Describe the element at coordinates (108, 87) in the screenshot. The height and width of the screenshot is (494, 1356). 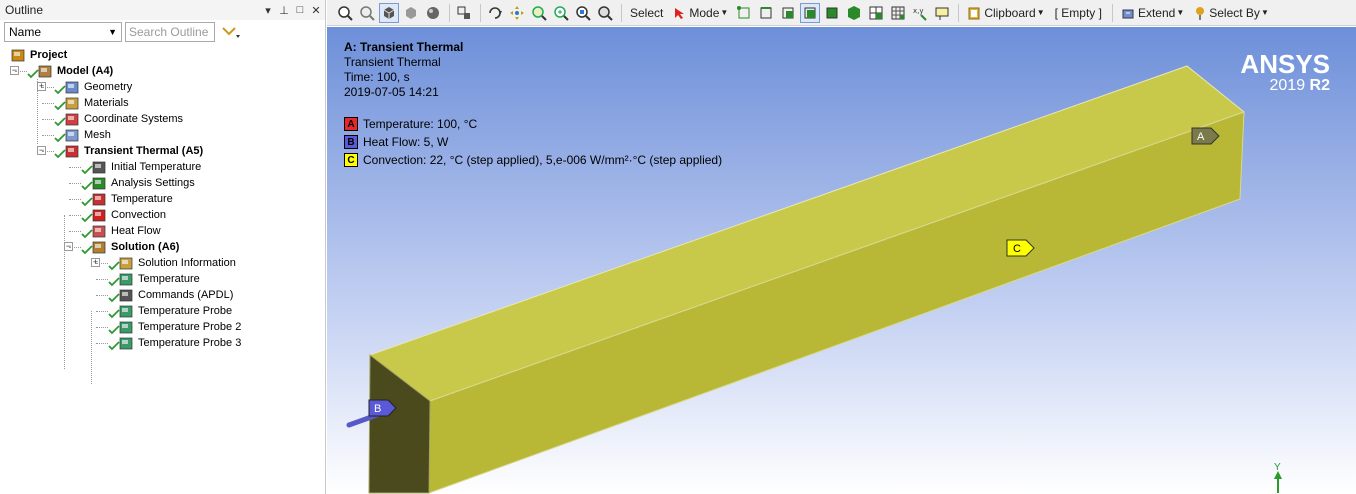
I see `tree-item-label: Geometry` at that location.